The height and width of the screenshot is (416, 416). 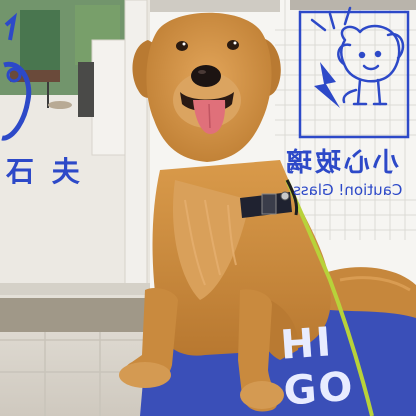 I want to click on dog-eye-right, so click(x=233, y=45).